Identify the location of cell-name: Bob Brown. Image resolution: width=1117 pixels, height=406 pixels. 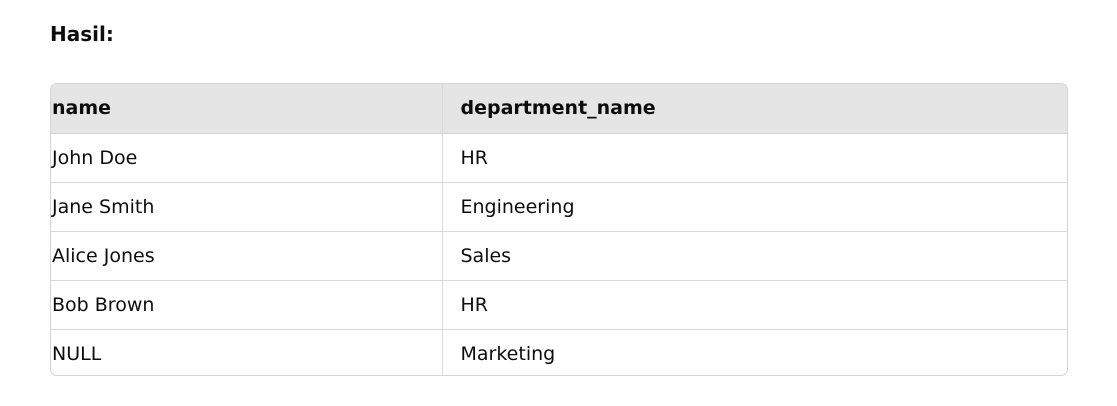
(247, 305).